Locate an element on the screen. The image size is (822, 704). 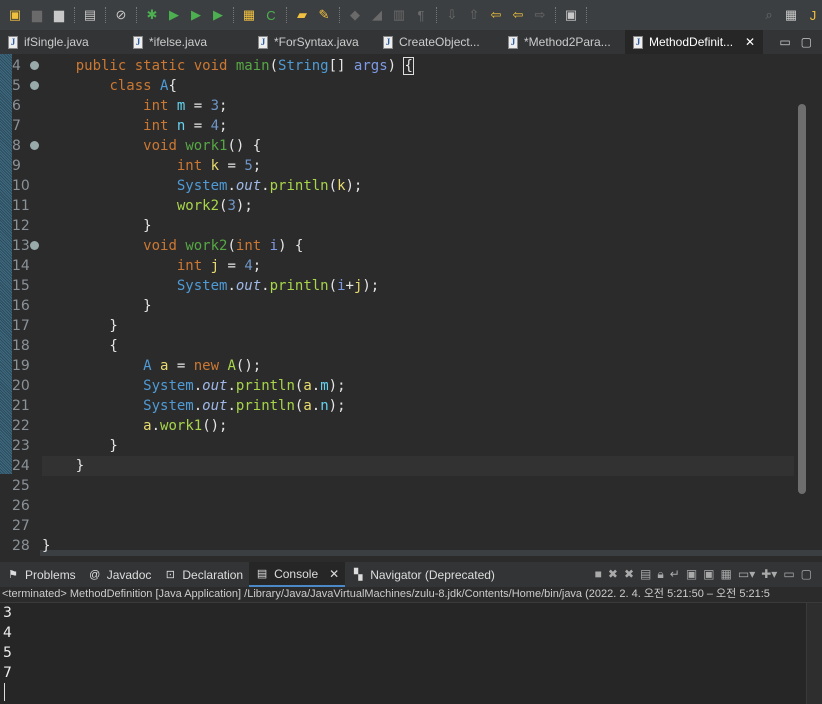
skip-breakpoints-icon: ⊘ is located at coordinates (121, 15).